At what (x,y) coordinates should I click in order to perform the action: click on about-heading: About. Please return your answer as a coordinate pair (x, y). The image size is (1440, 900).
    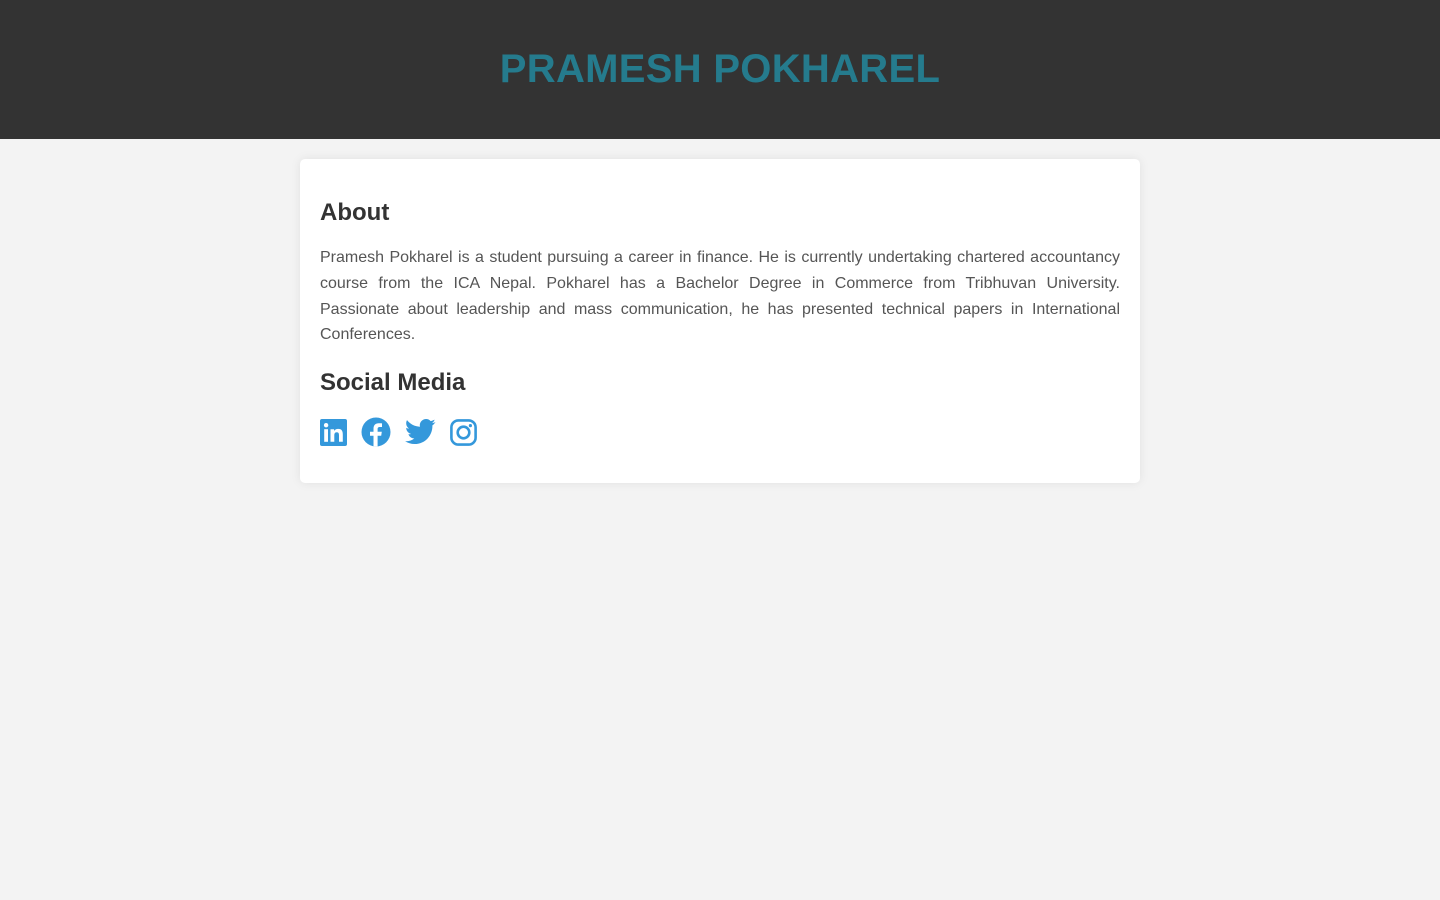
    Looking at the image, I should click on (355, 212).